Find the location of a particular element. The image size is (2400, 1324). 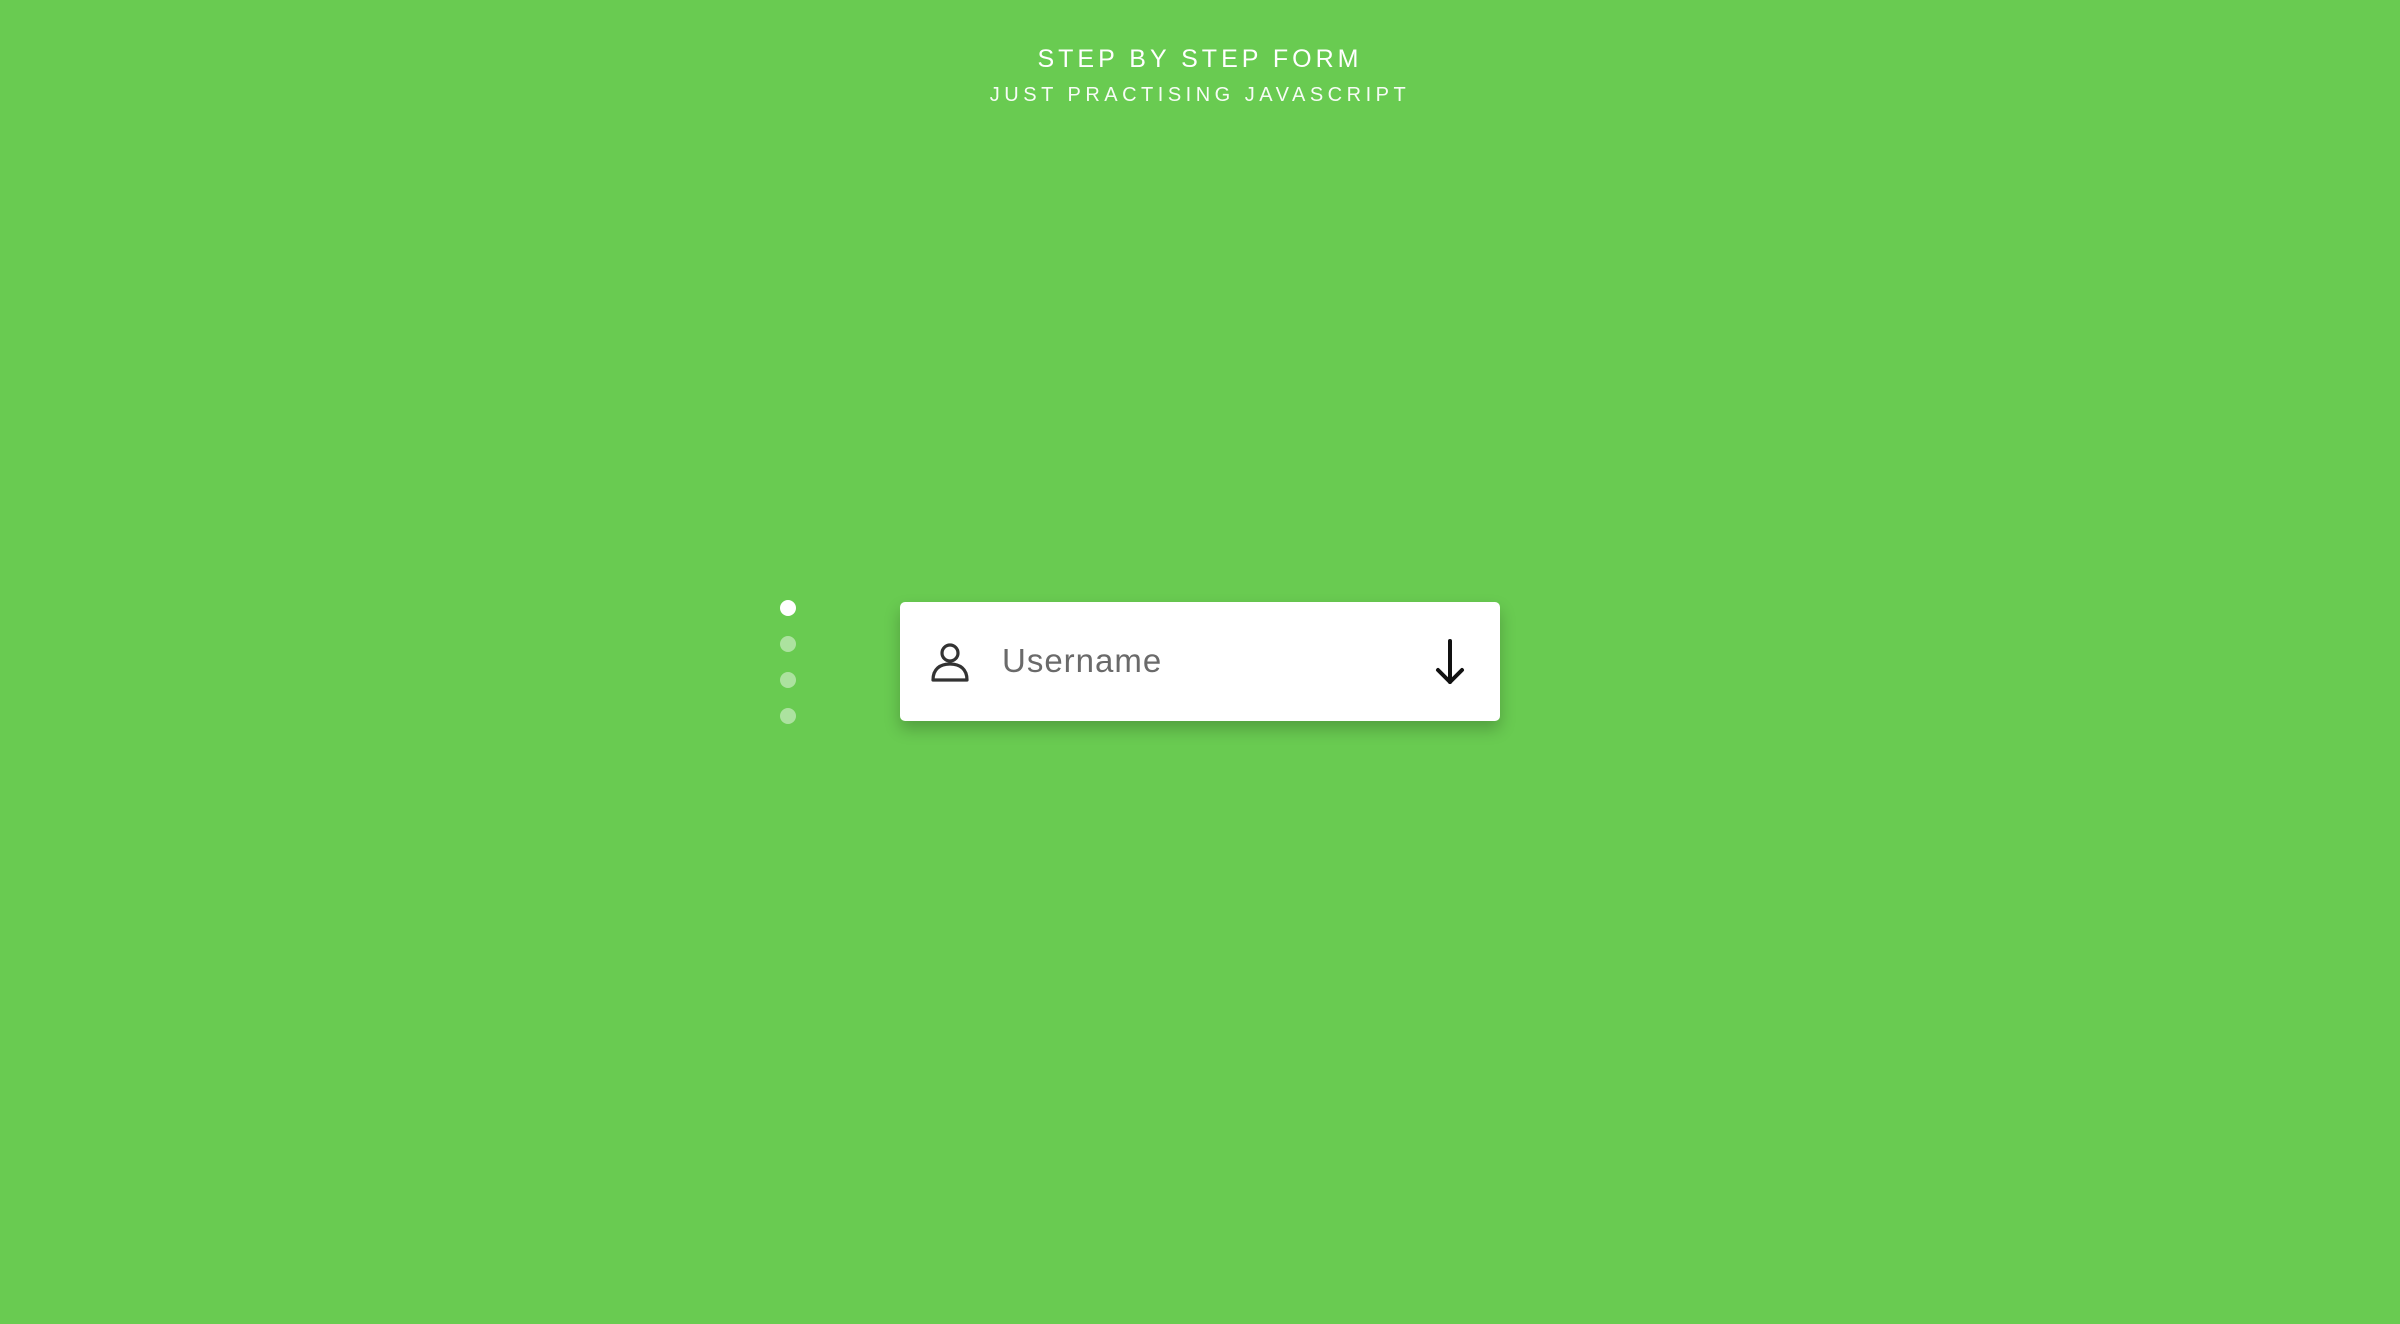

page-subtitle: JUST PRACTISING JAVASCRIPT is located at coordinates (1200, 95).